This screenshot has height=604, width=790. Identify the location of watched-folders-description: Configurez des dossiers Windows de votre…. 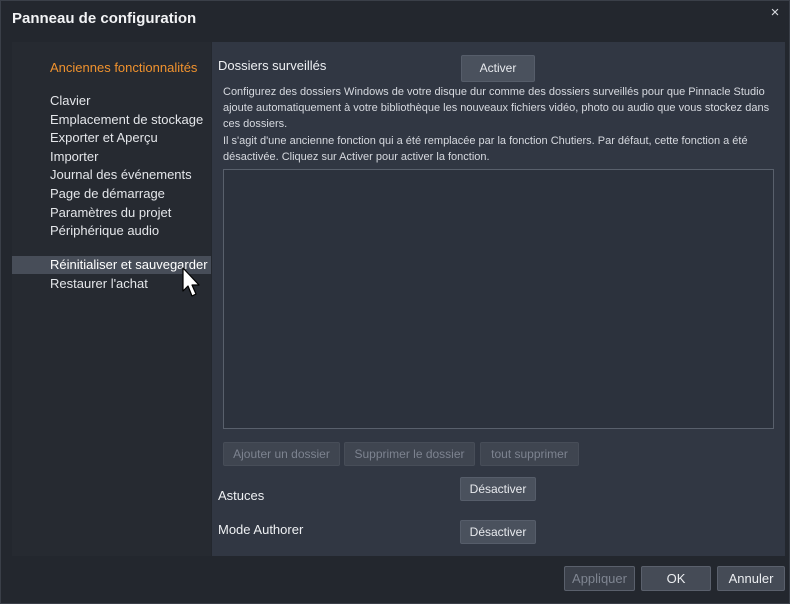
(496, 108).